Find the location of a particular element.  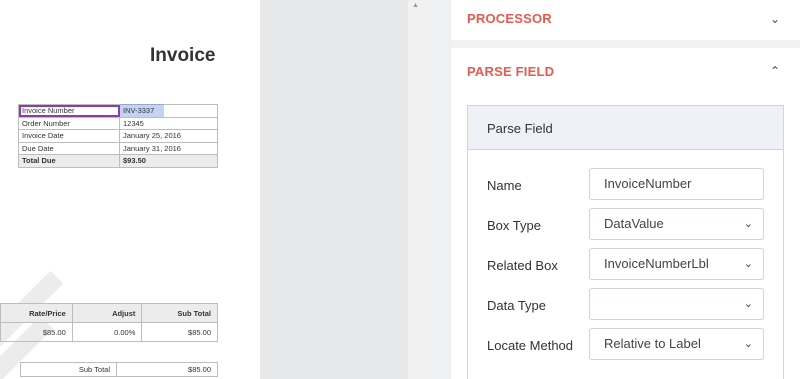

column-header: Adjust is located at coordinates (107, 313).